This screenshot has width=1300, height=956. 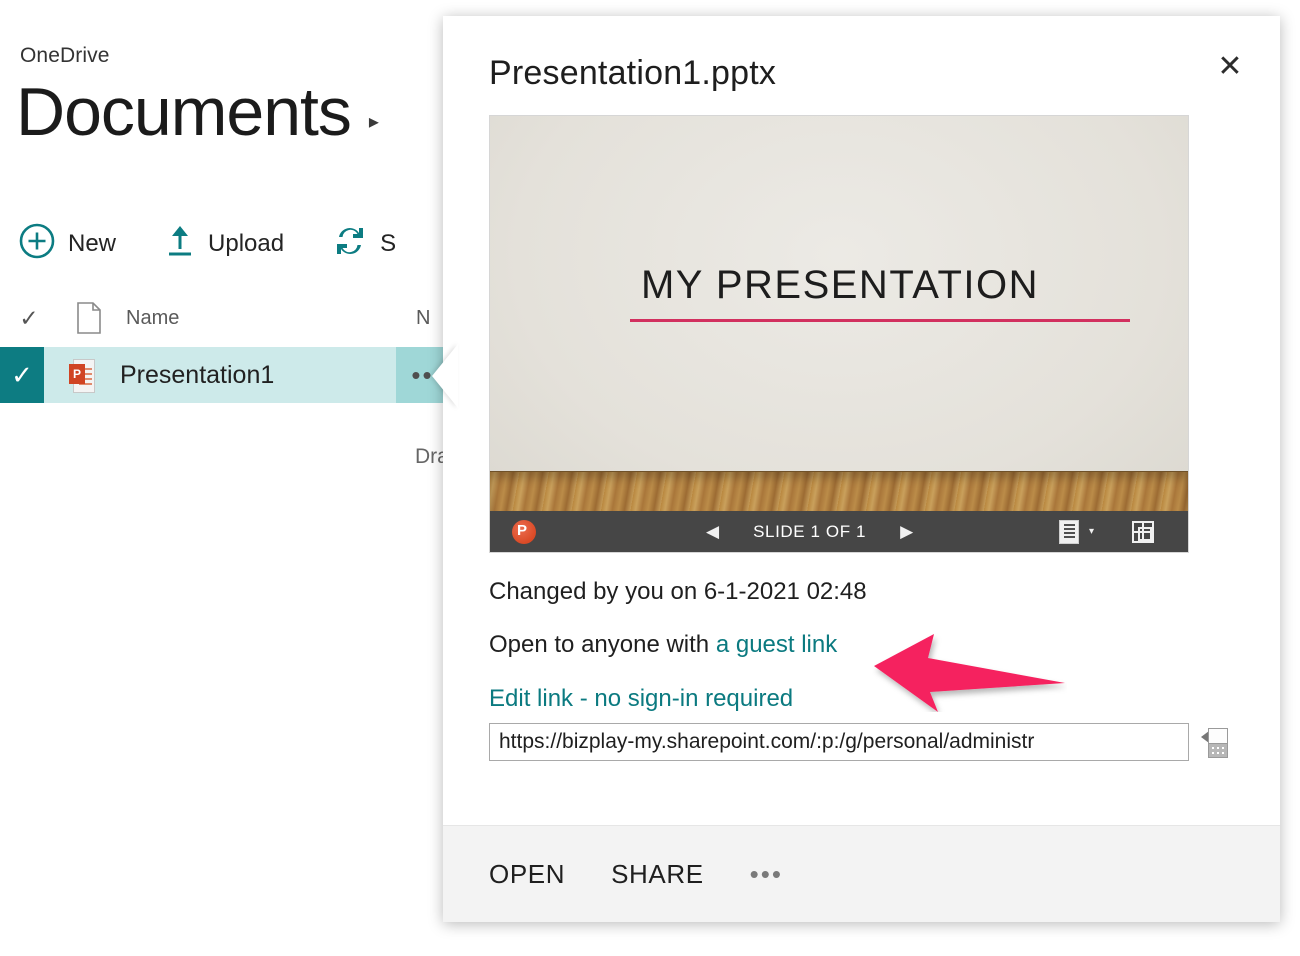 I want to click on close-icon: ✕, so click(x=1230, y=66).